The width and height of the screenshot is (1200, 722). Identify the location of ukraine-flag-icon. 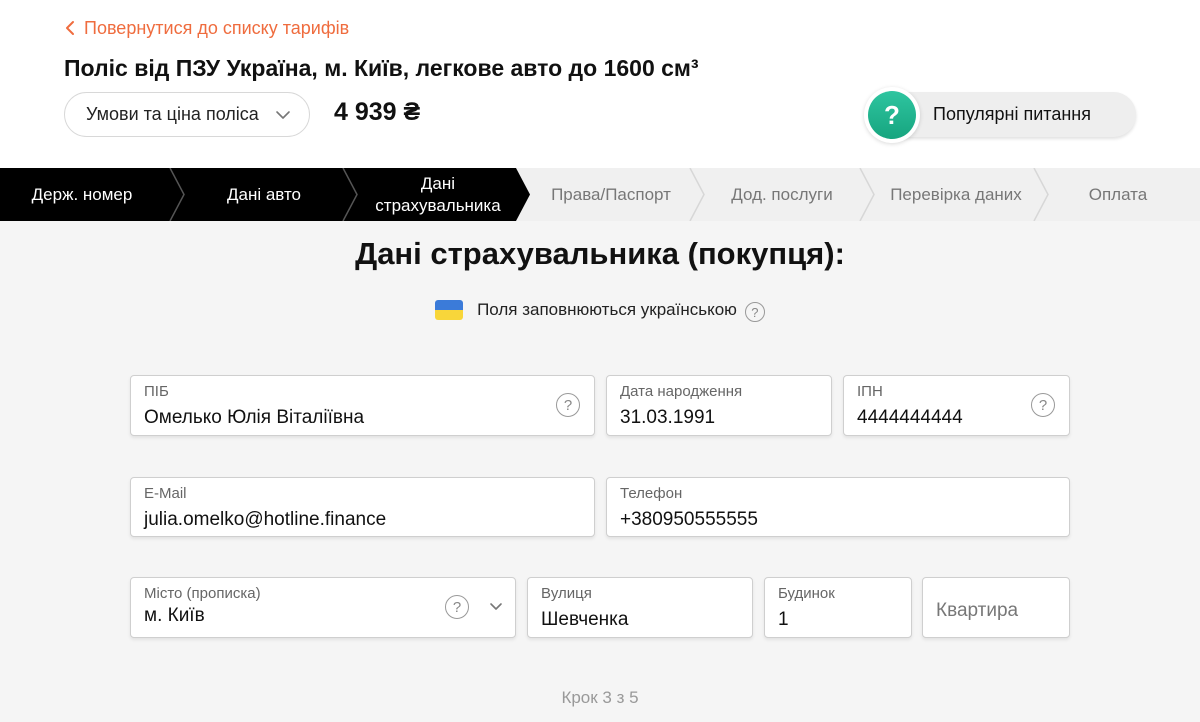
(449, 310).